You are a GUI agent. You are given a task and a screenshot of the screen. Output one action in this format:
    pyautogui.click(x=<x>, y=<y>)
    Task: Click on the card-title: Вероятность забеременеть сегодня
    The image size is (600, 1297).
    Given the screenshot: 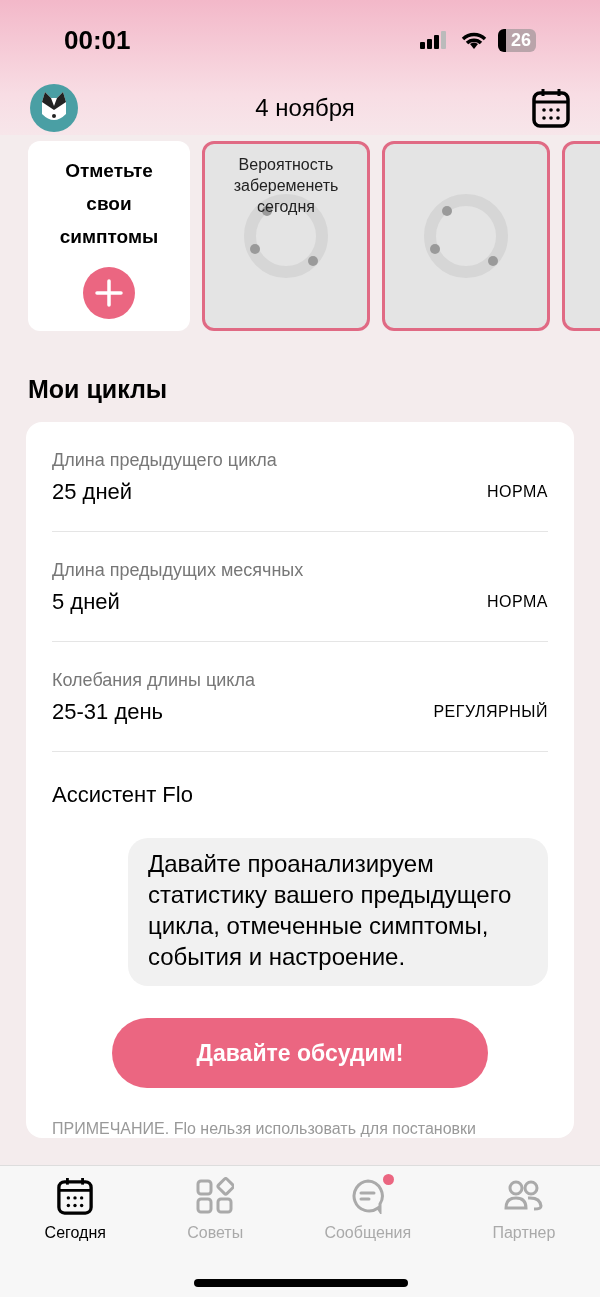 What is the action you would take?
    pyautogui.click(x=286, y=186)
    